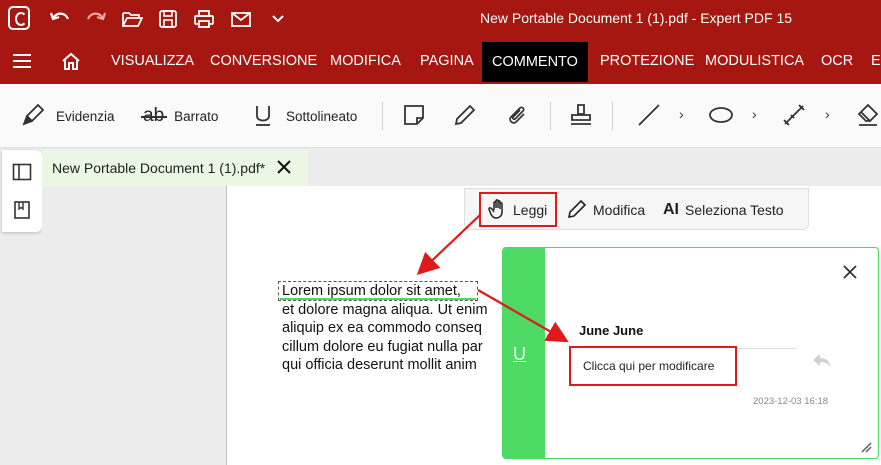 This screenshot has width=881, height=465. Describe the element at coordinates (278, 19) in the screenshot. I see `customize-chevron-icon` at that location.